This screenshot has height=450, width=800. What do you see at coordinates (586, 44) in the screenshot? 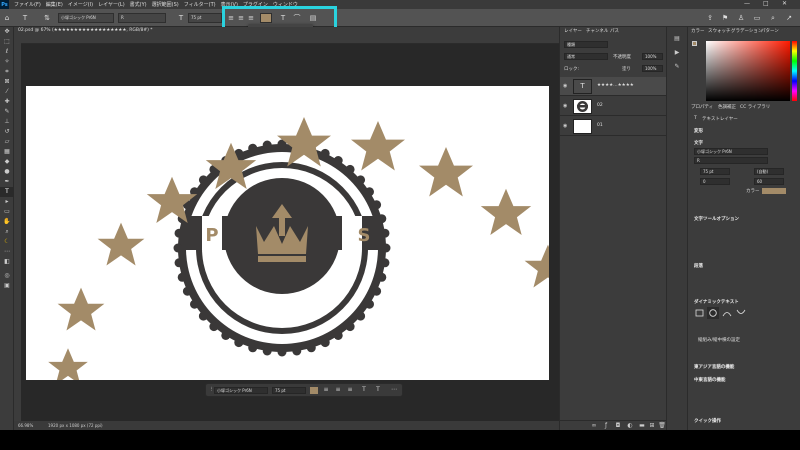
I see `layer-filter-select: 種類` at bounding box center [586, 44].